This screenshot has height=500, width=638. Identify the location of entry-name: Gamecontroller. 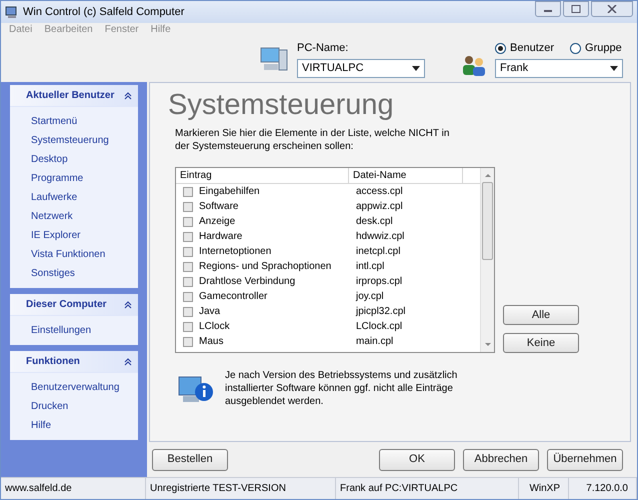
(233, 297).